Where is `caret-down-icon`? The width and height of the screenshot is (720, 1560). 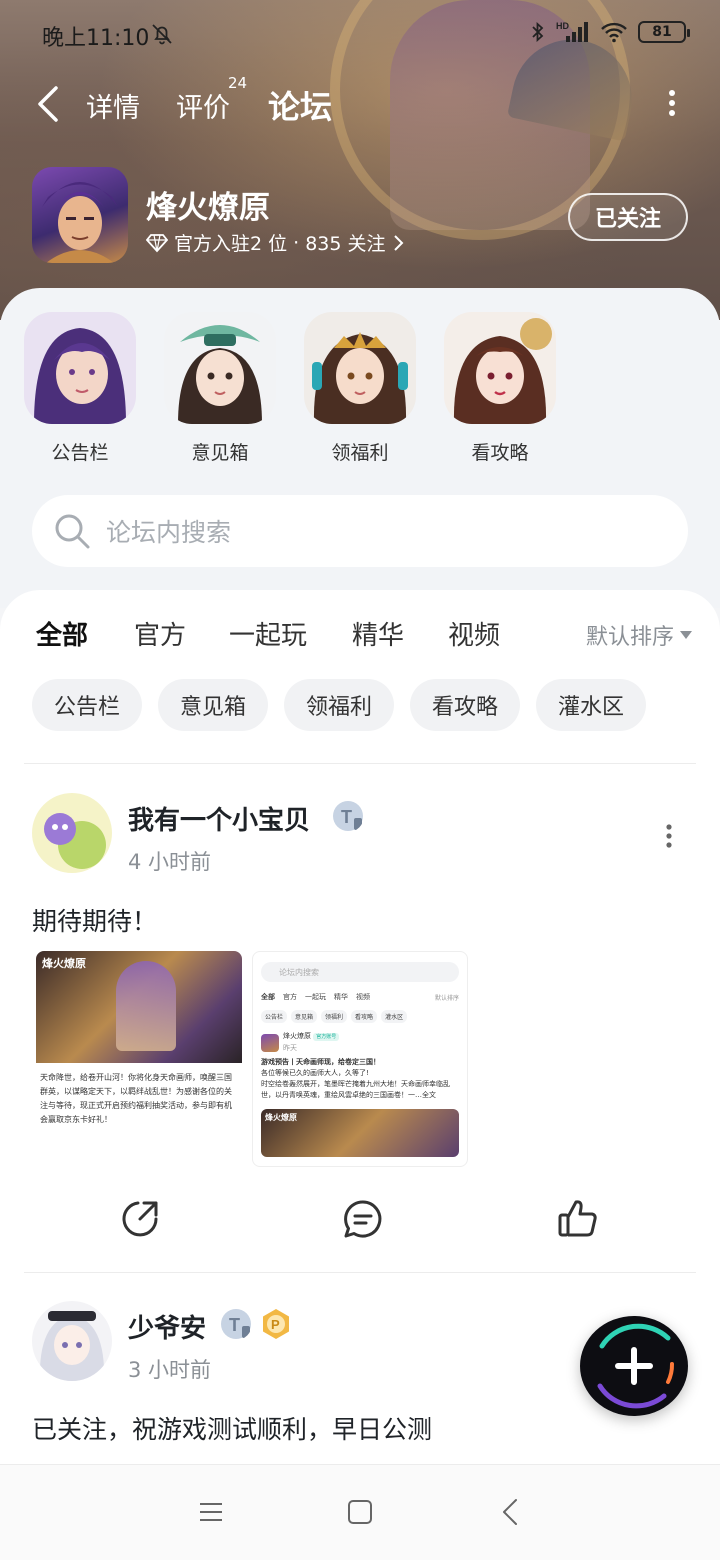
caret-down-icon is located at coordinates (686, 635).